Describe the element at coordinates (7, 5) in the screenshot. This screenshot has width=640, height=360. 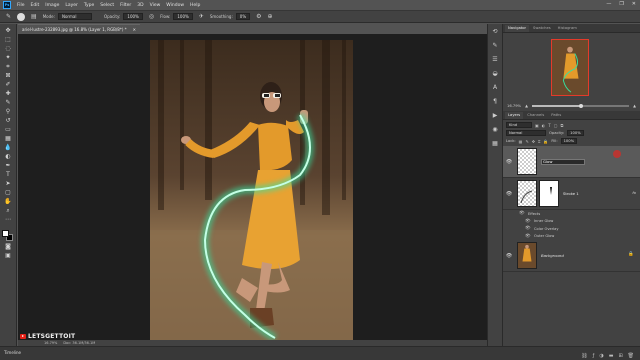
I see `photoshop-logo-icon: Ps` at that location.